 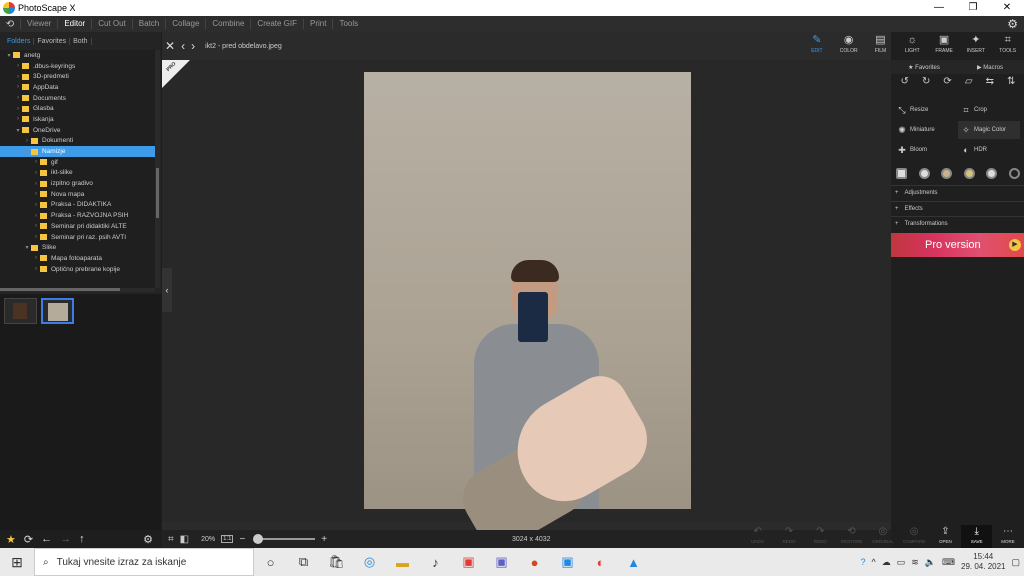 I want to click on file-explorer-icon: ▬, so click(x=402, y=562).